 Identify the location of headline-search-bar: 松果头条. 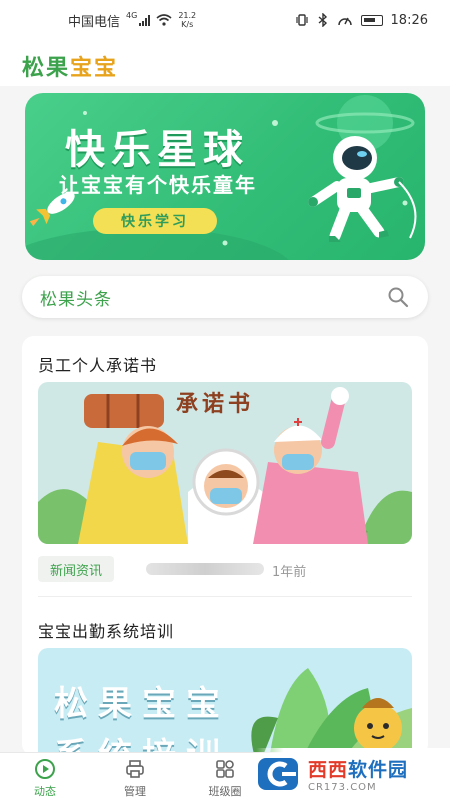
(225, 297).